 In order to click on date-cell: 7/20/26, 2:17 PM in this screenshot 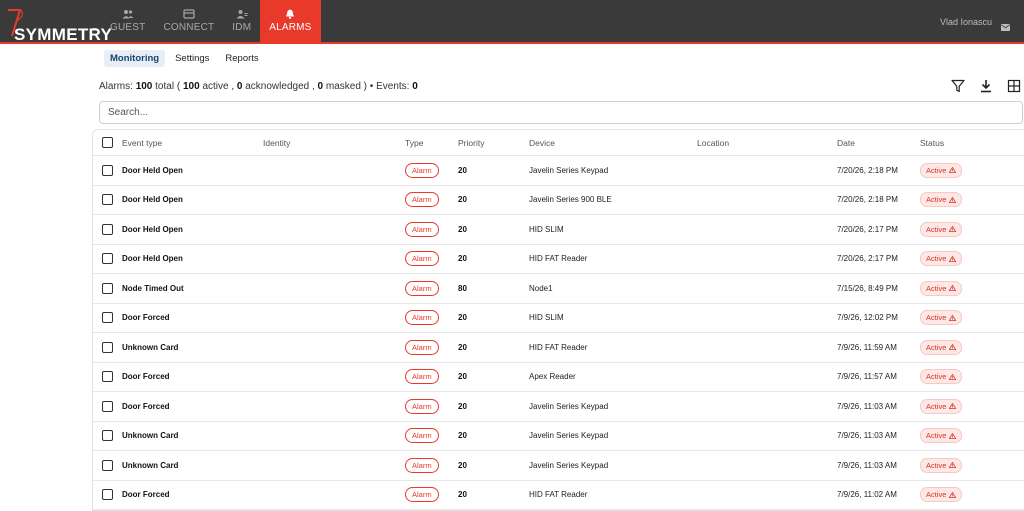, I will do `click(867, 229)`.